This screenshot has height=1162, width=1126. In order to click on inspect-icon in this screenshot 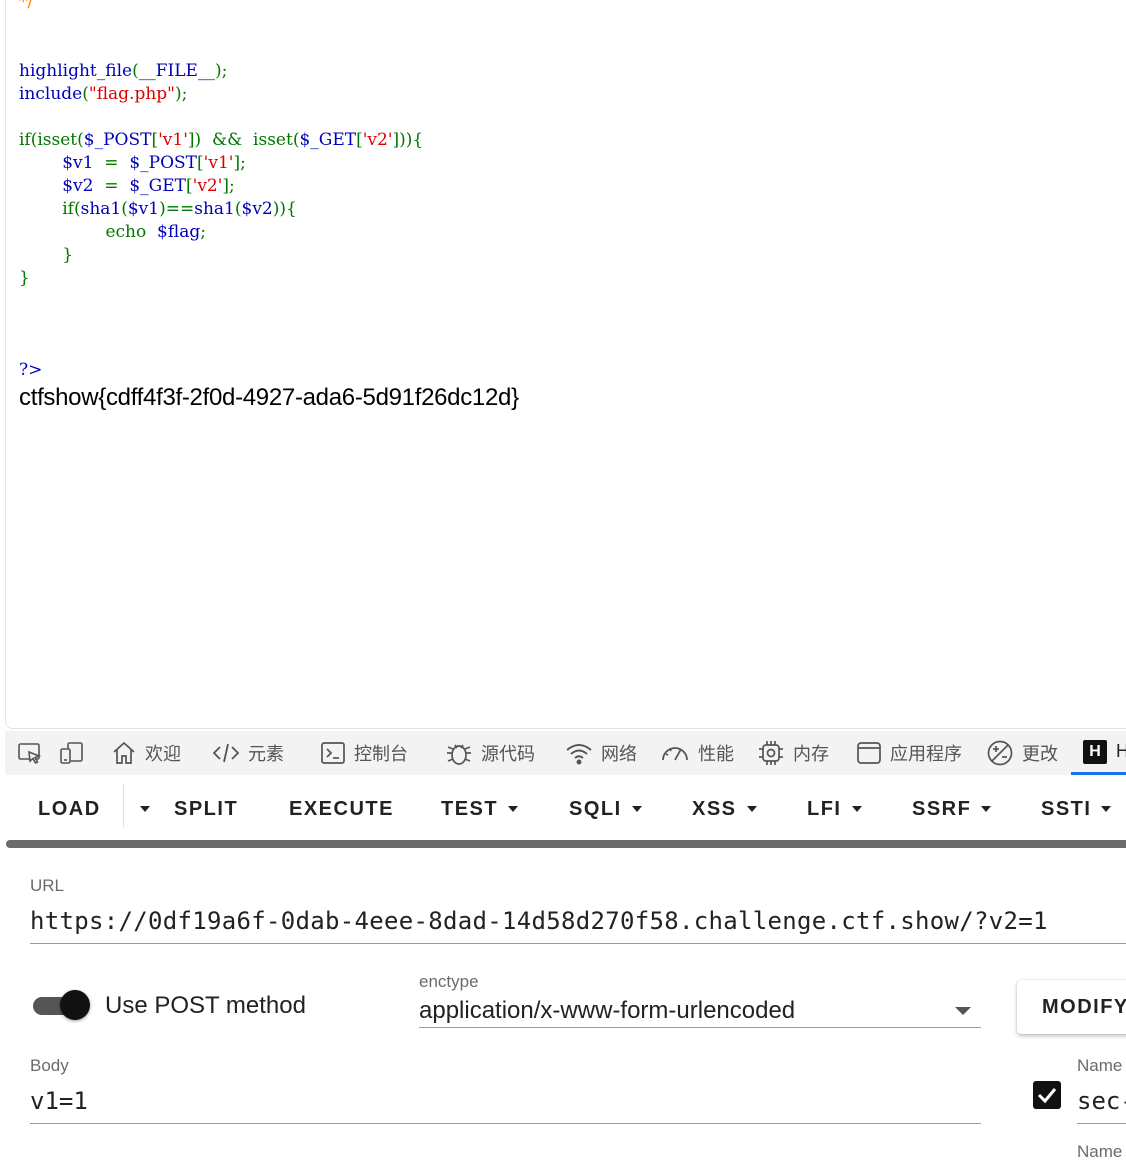, I will do `click(30, 753)`.